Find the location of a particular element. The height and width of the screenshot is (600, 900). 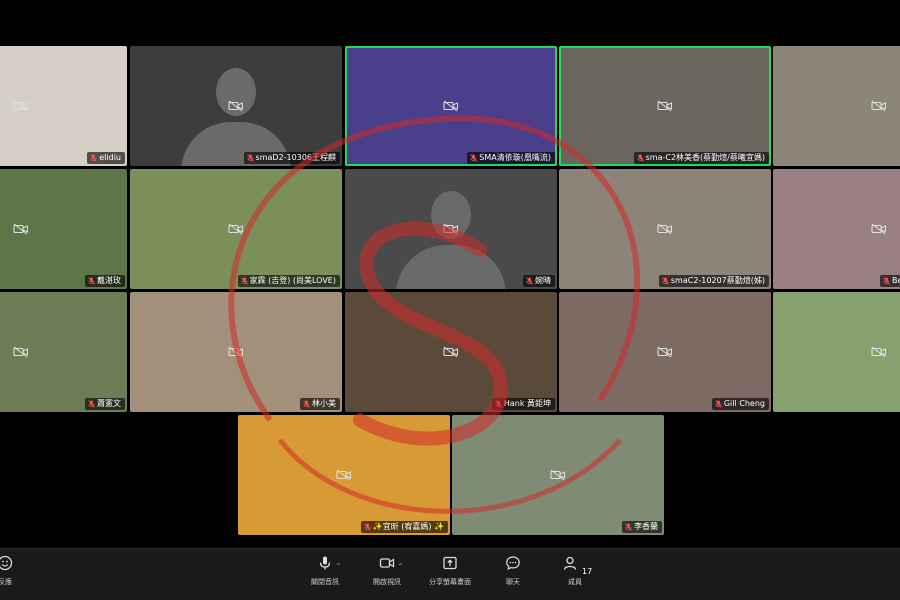

smiley-icon is located at coordinates (6, 563).